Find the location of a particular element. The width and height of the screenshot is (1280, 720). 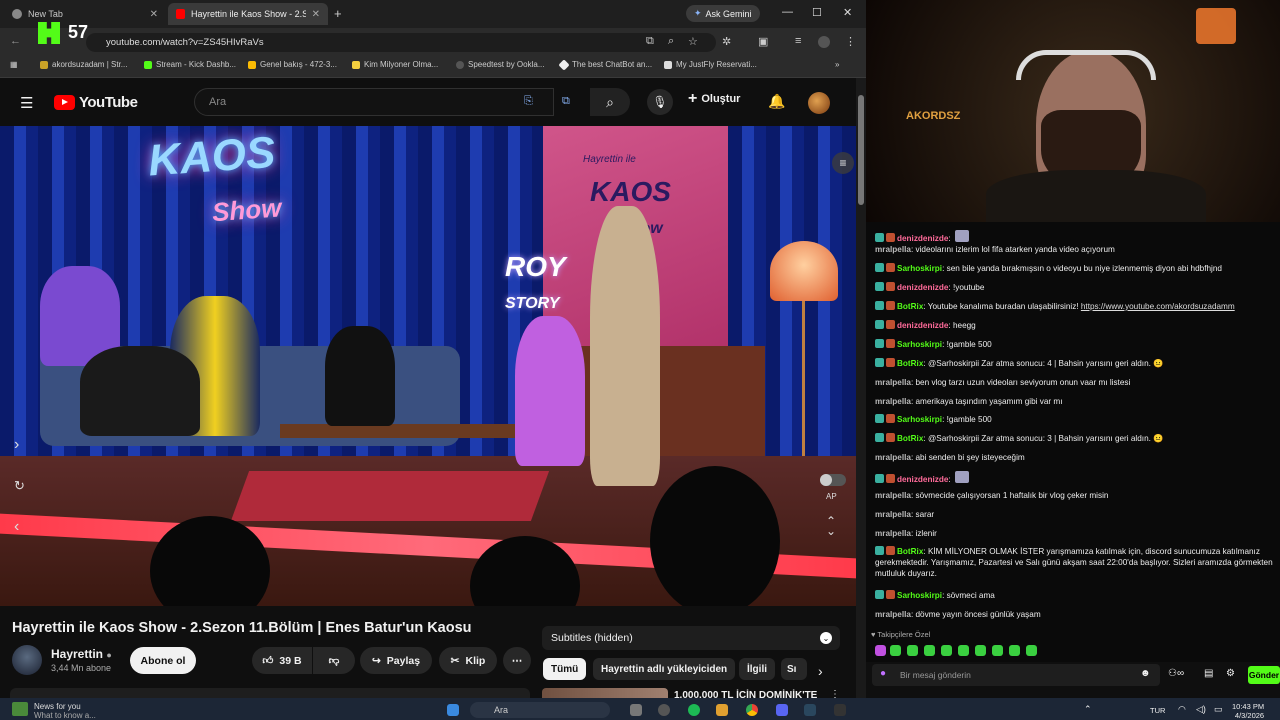

channel-name: Hayrettin ● is located at coordinates (81, 654).